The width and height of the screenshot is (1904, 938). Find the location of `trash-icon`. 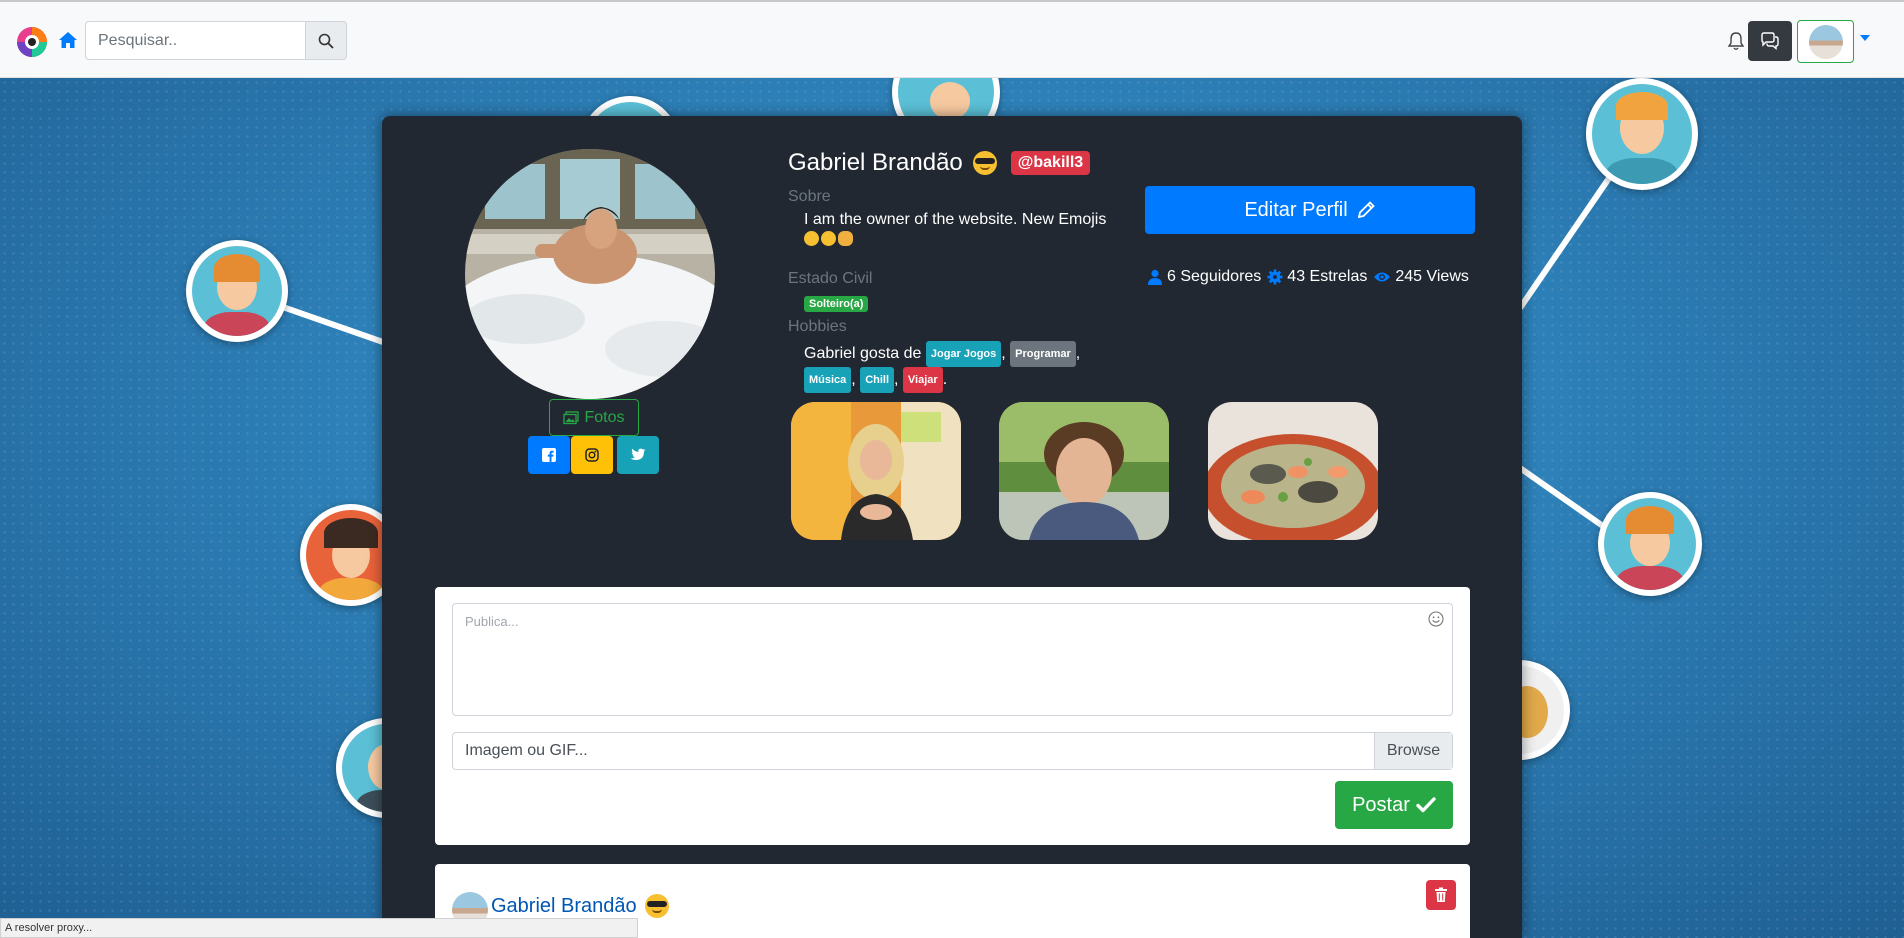

trash-icon is located at coordinates (1441, 894).